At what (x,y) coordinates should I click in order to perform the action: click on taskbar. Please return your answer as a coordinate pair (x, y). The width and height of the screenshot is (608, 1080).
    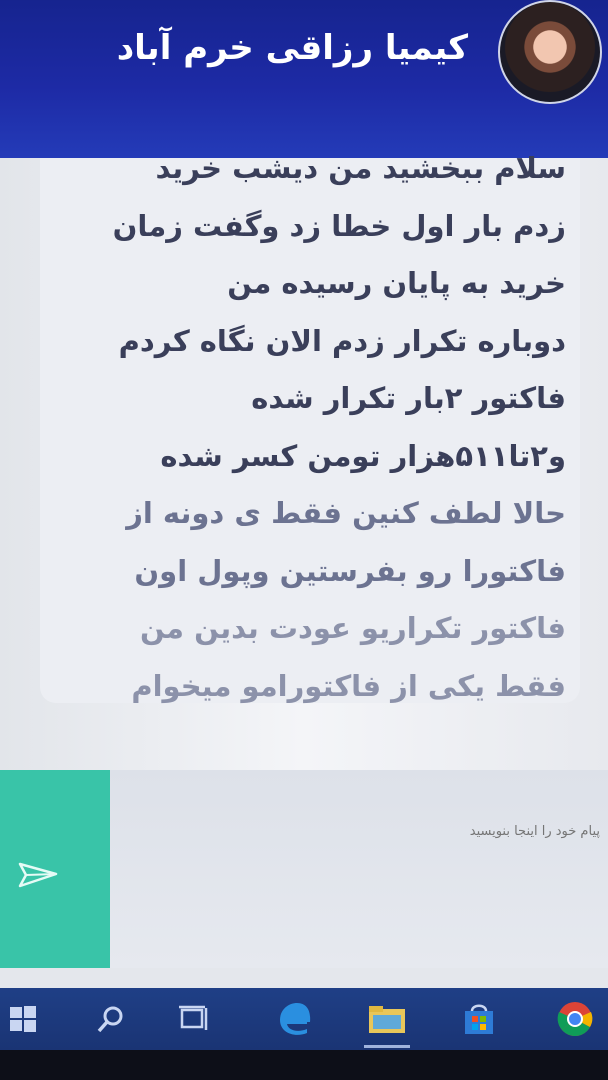
    Looking at the image, I should click on (304, 1019).